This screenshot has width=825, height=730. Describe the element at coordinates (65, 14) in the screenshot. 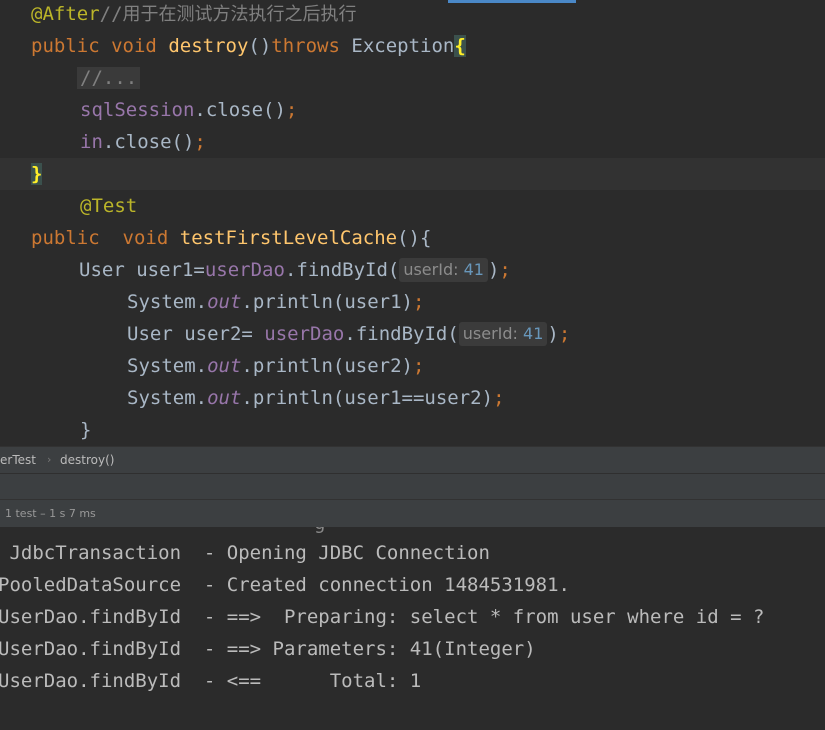

I see `after-annotation: @After` at that location.